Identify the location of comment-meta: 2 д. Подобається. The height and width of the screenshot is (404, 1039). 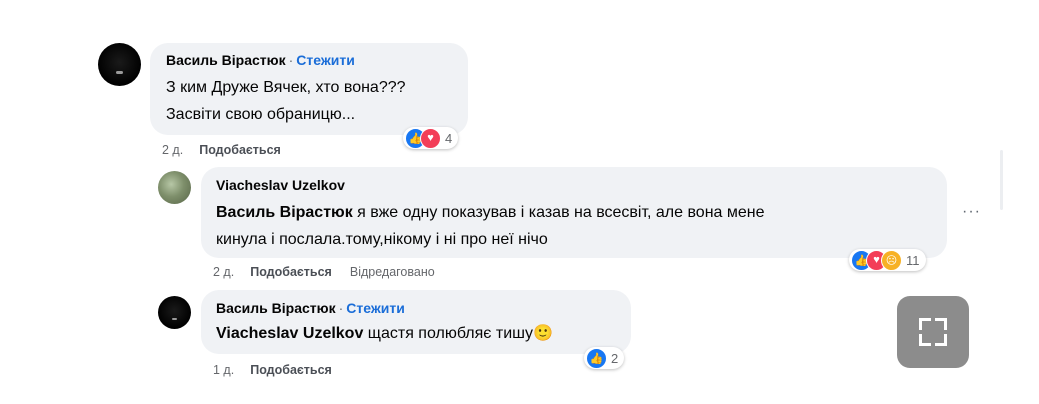
(221, 150).